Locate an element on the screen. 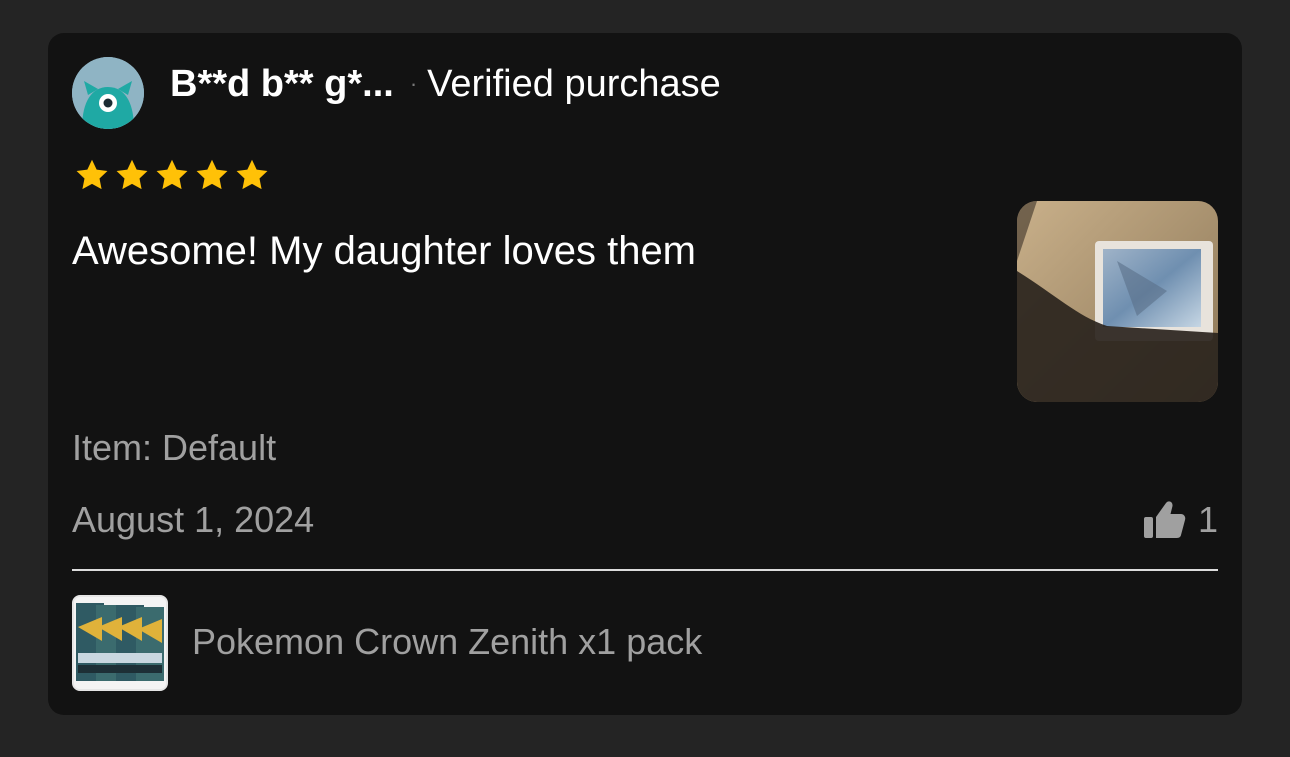 The height and width of the screenshot is (757, 1290). booster-packs-thumbnail is located at coordinates (120, 643).